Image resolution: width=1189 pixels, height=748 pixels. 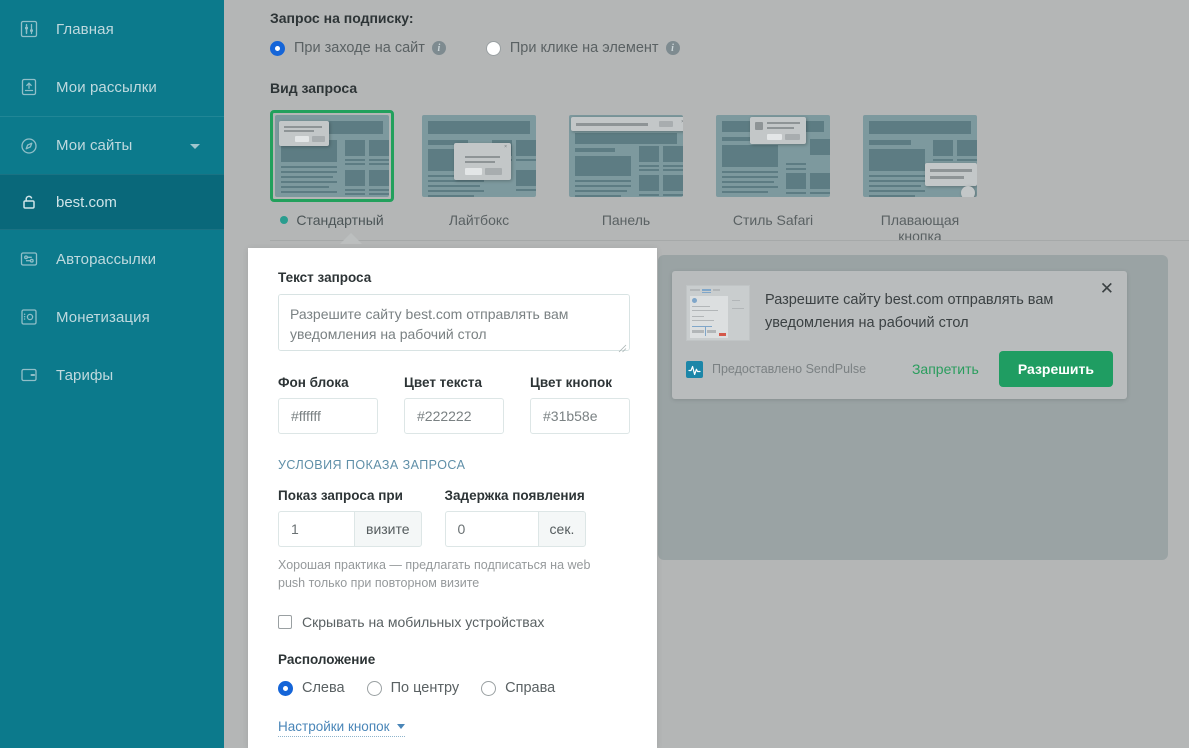 What do you see at coordinates (729, 240) in the screenshot?
I see `section-divider` at bounding box center [729, 240].